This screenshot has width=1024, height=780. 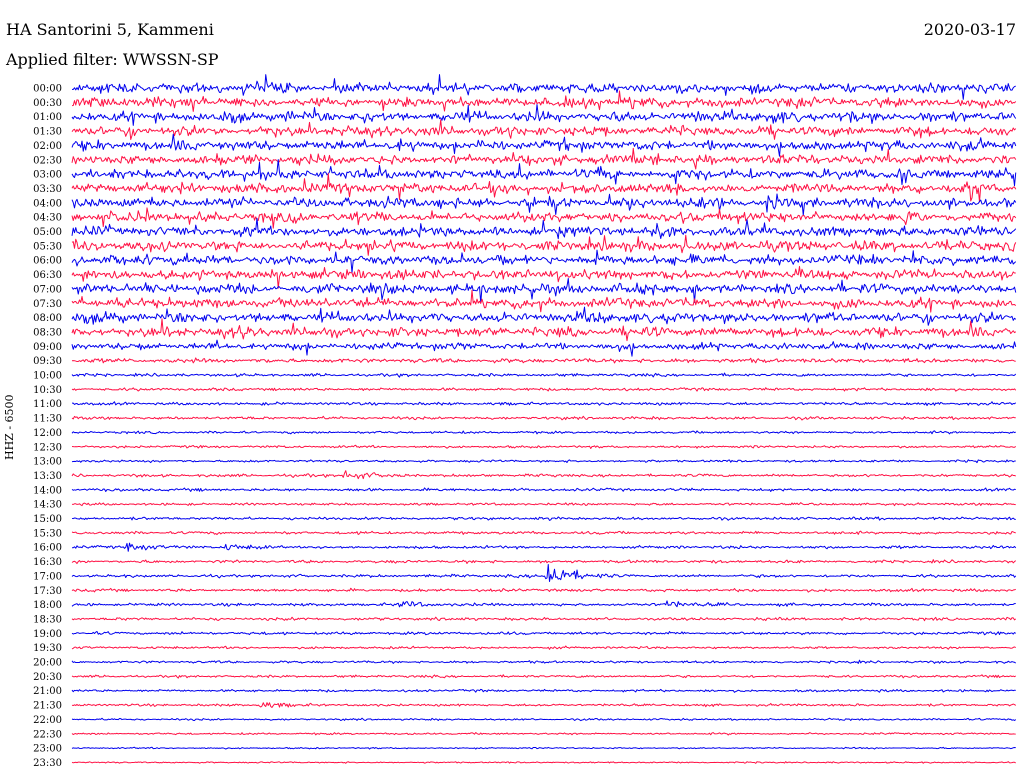 I want to click on time-label-1200: 12:00, so click(x=47, y=433).